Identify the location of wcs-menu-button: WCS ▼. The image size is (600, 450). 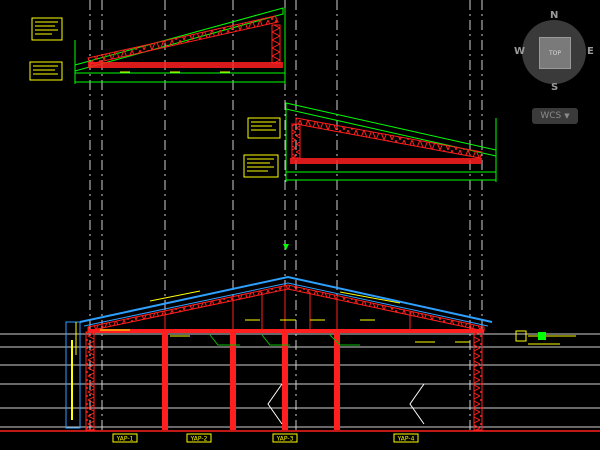
(555, 116).